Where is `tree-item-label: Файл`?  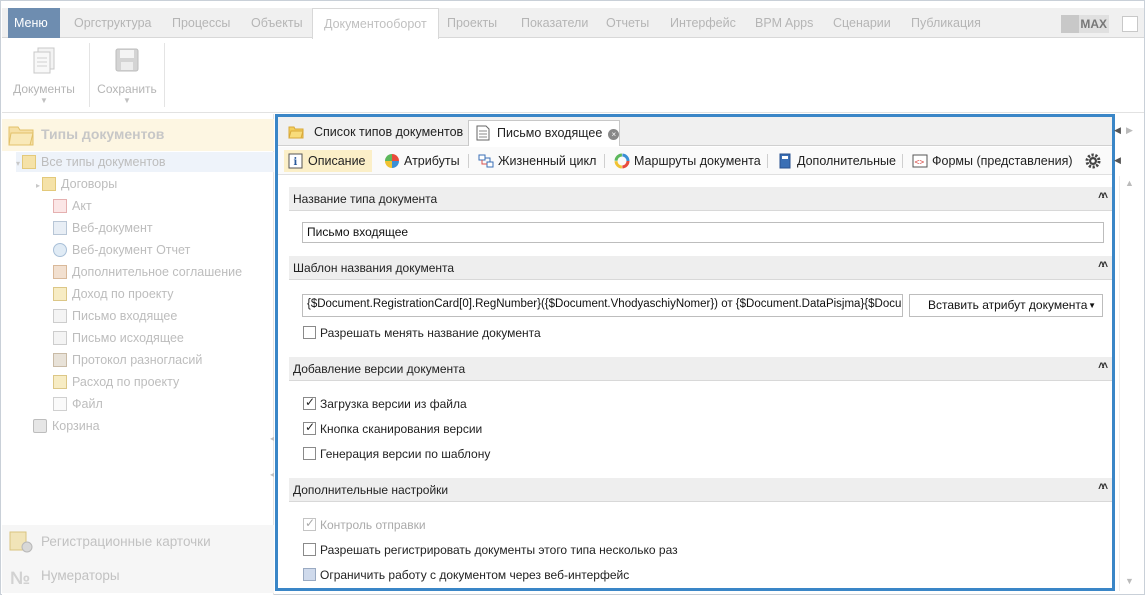 tree-item-label: Файл is located at coordinates (87, 404).